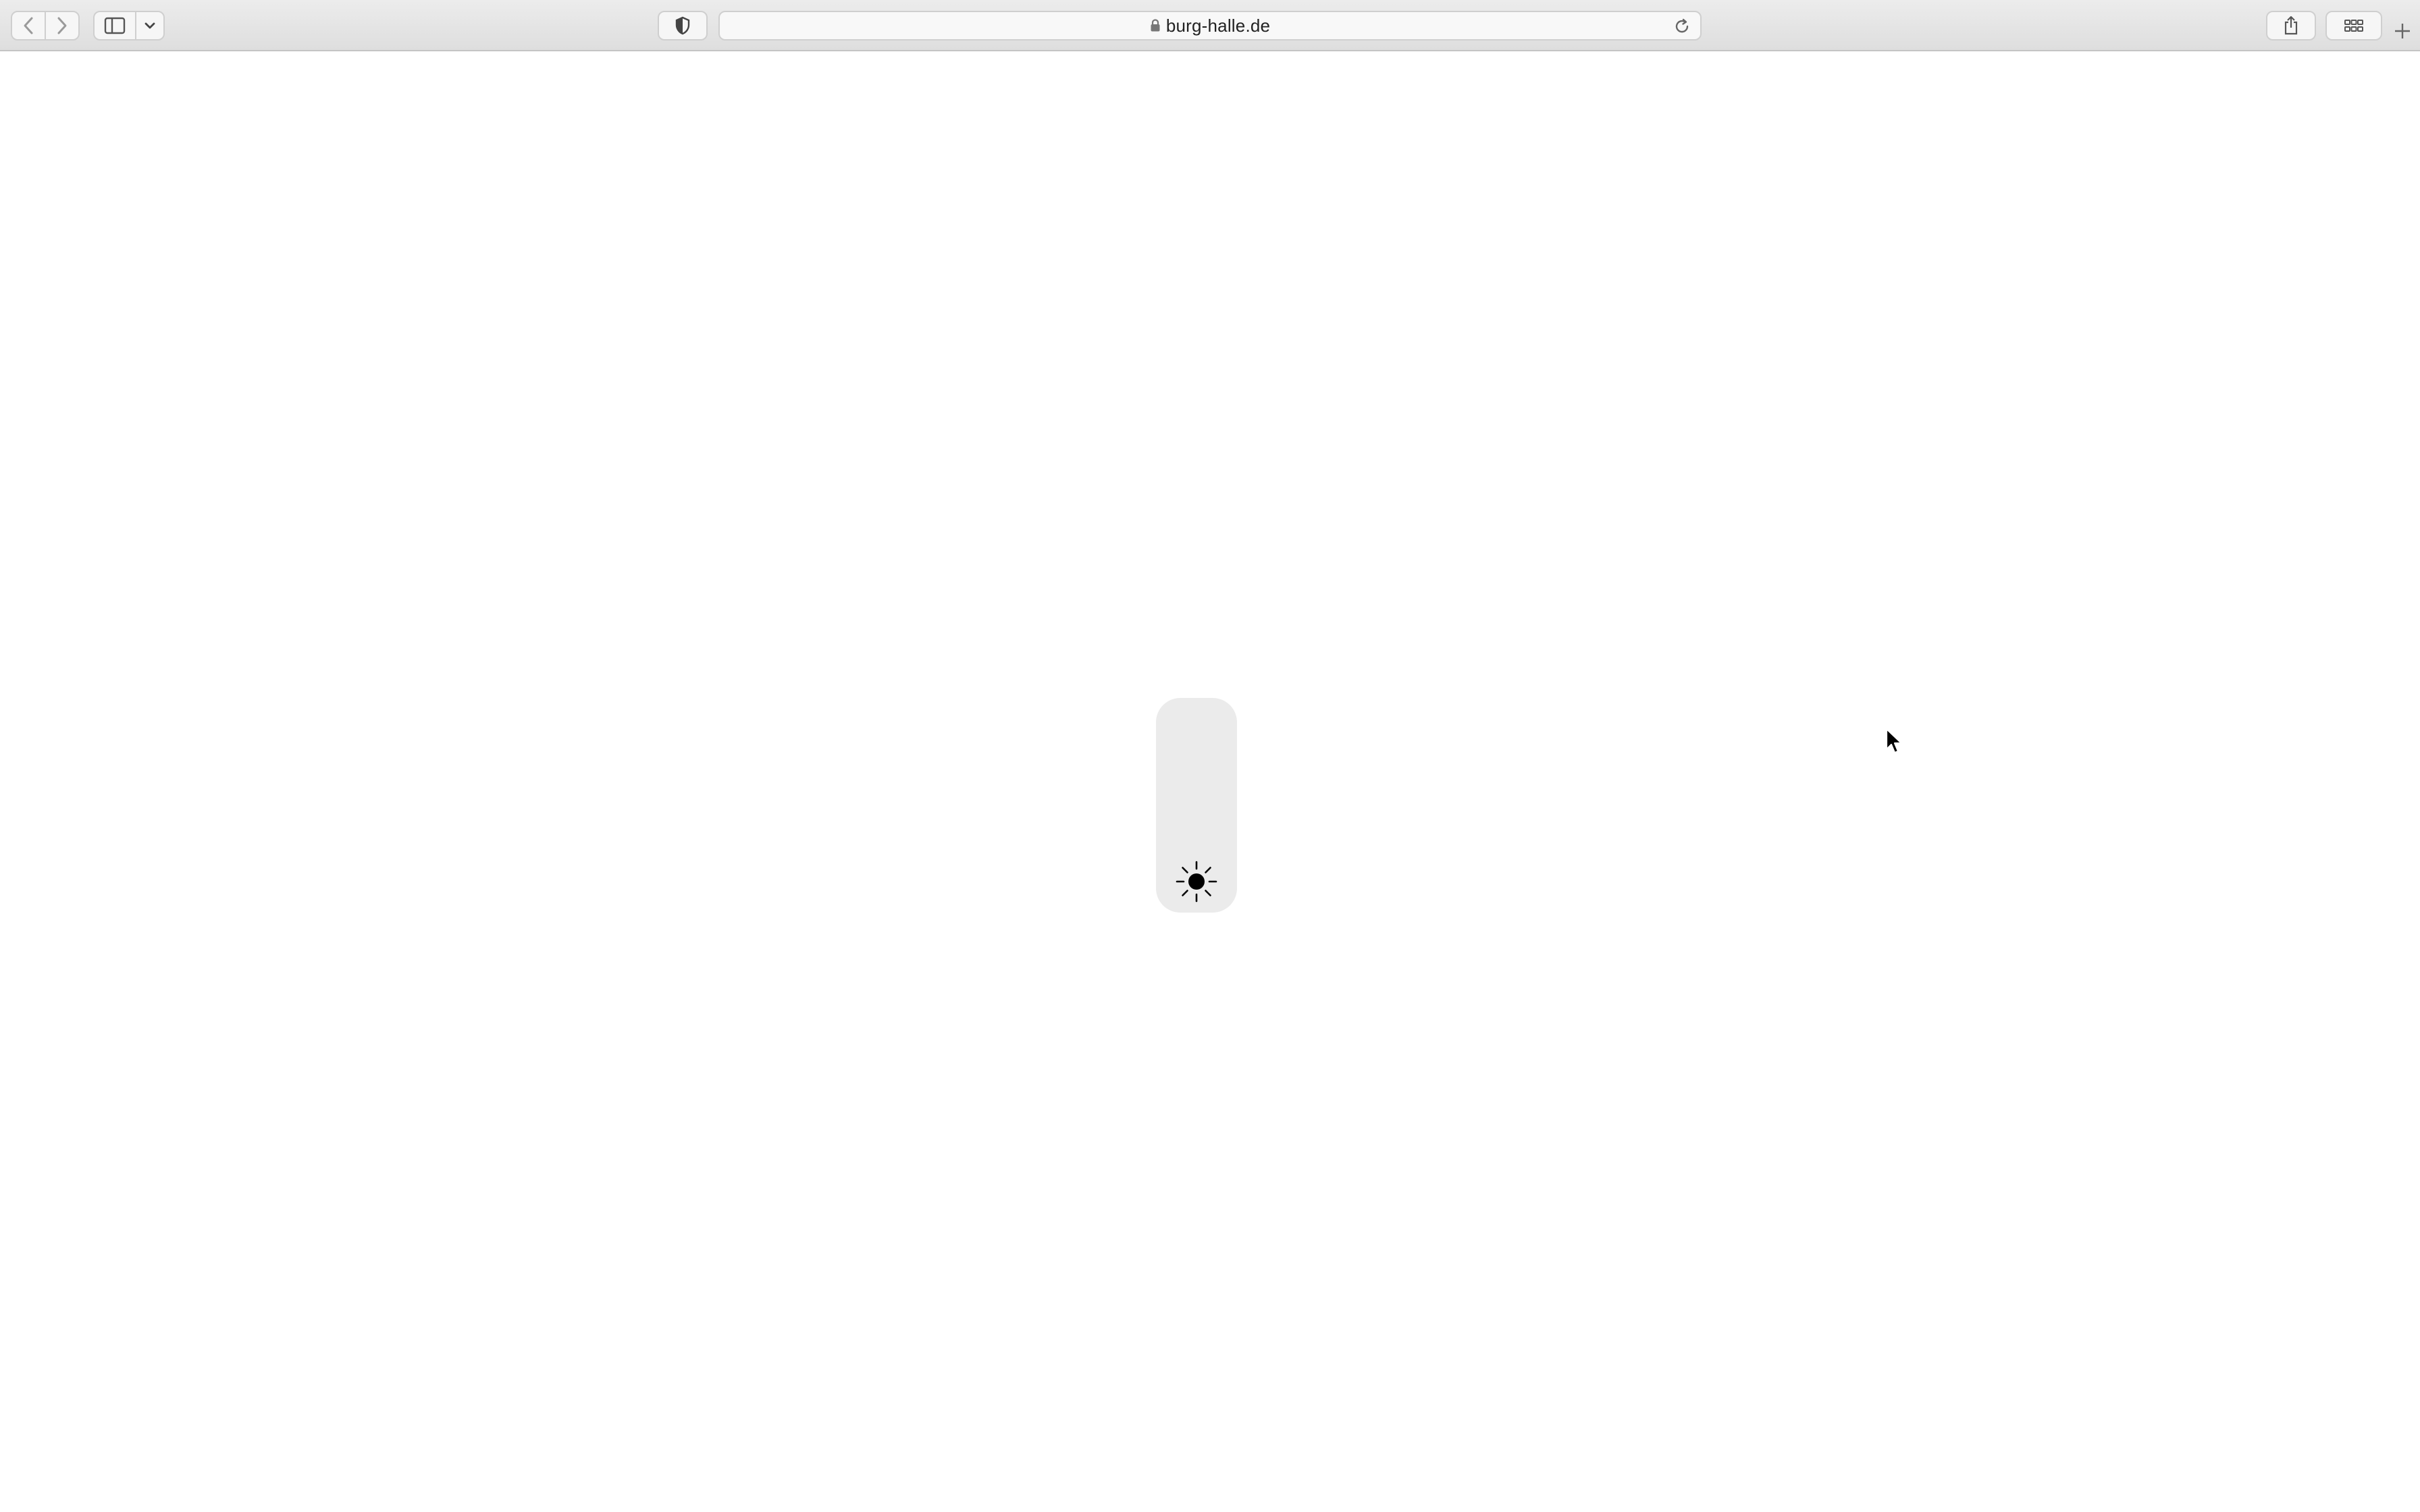  Describe the element at coordinates (1218, 26) in the screenshot. I see `url-text: burg-halle.de` at that location.